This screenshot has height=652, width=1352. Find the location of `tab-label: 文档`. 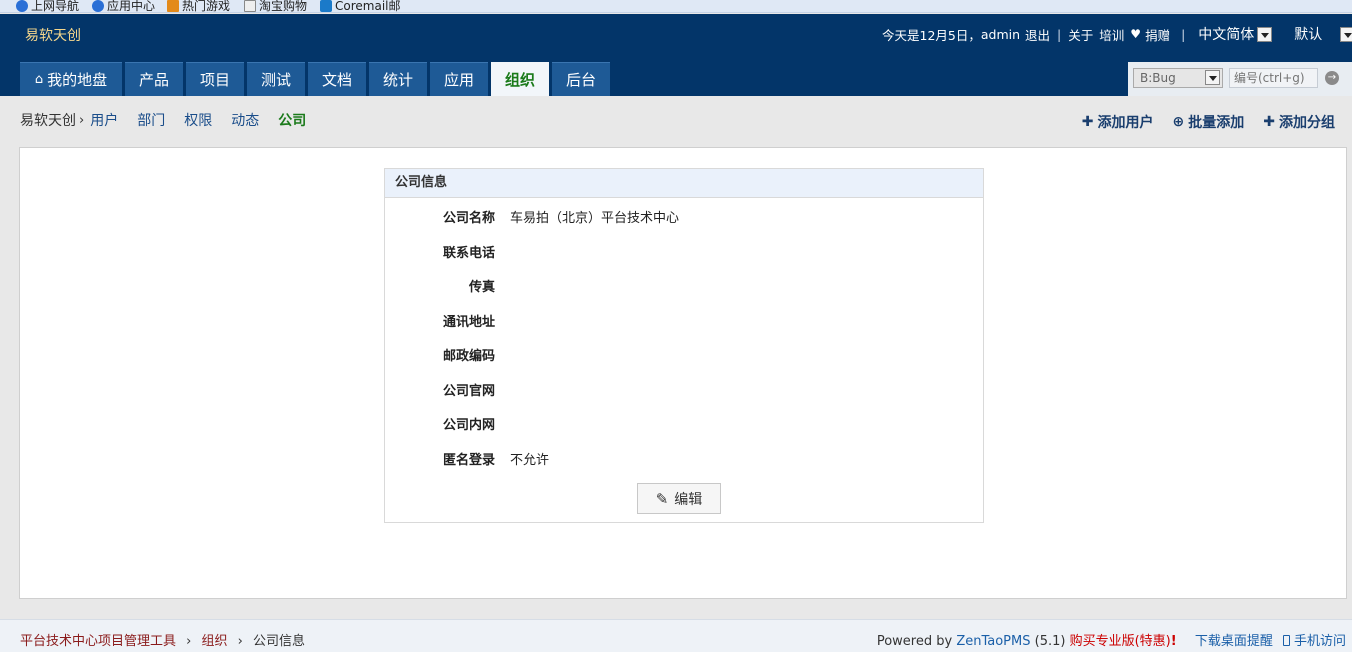

tab-label: 文档 is located at coordinates (336, 80).